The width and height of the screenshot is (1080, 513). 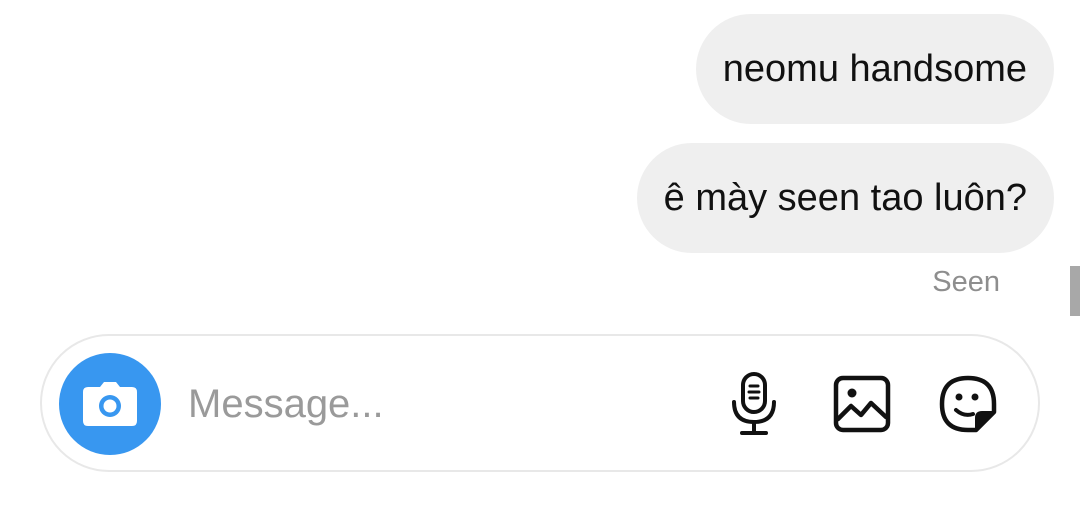 I want to click on microphone-icon, so click(x=754, y=403).